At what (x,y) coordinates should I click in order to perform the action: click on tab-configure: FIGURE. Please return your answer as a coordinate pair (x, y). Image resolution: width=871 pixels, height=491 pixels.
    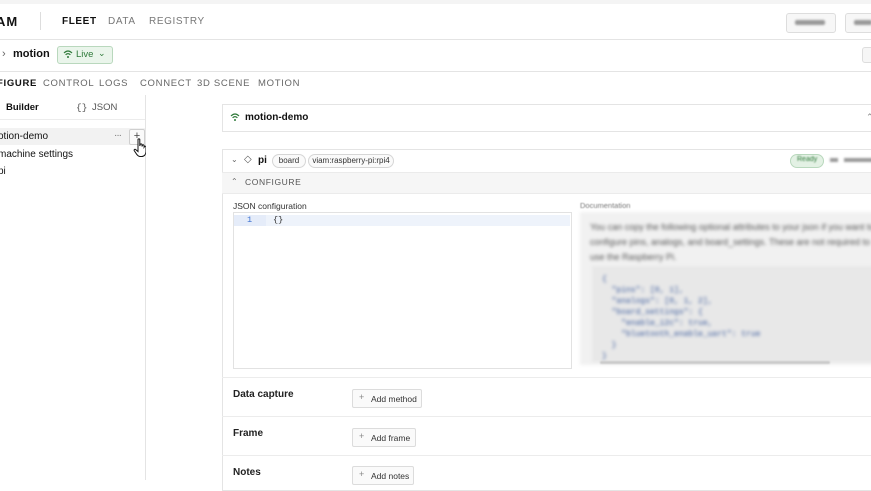
    Looking at the image, I should click on (18, 83).